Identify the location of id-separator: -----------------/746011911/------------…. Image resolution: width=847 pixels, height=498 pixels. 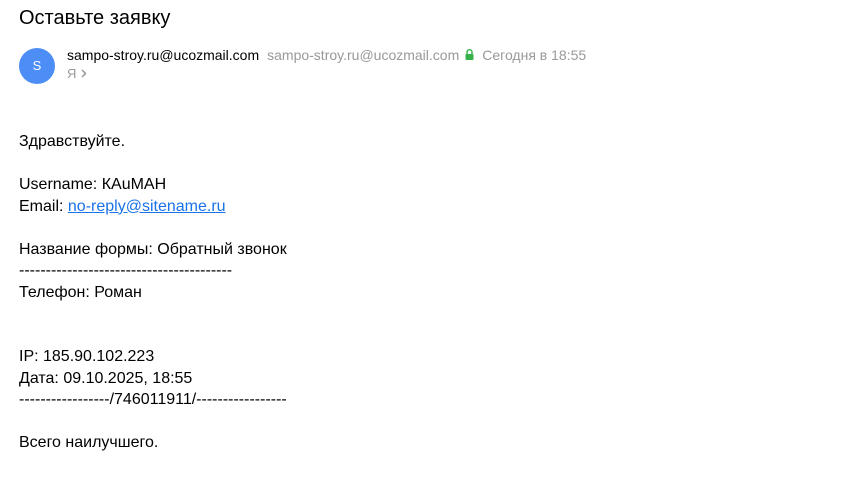
(153, 399).